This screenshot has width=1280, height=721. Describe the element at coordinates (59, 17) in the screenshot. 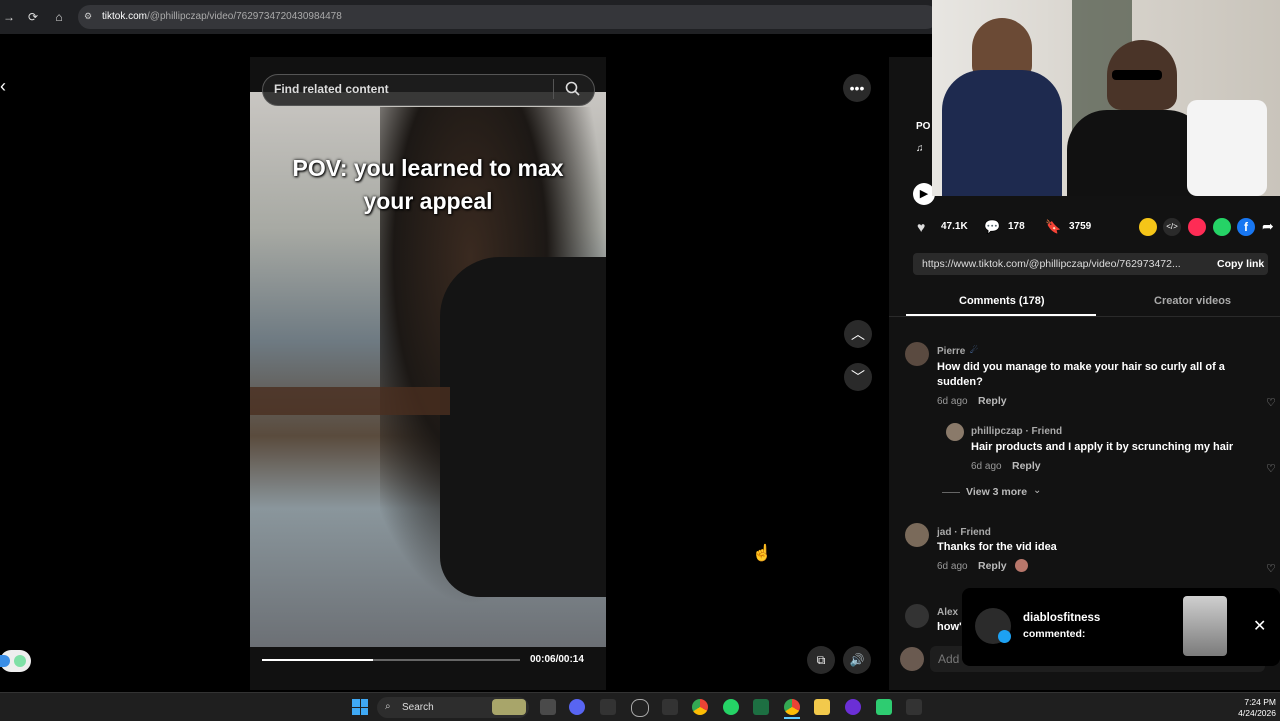

I see `home-icon: ⌂` at that location.